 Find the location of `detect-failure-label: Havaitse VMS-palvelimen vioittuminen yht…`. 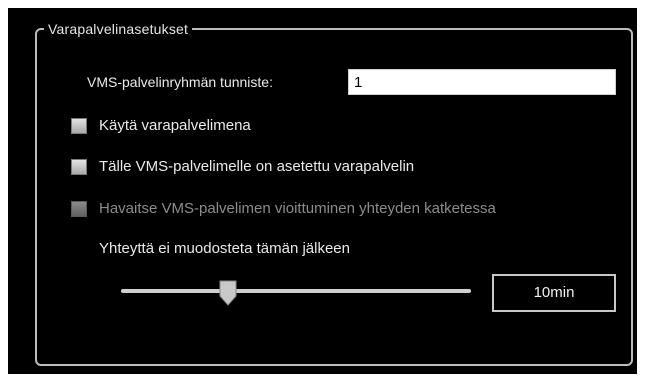

detect-failure-label: Havaitse VMS-palvelimen vioittuminen yht… is located at coordinates (297, 208).